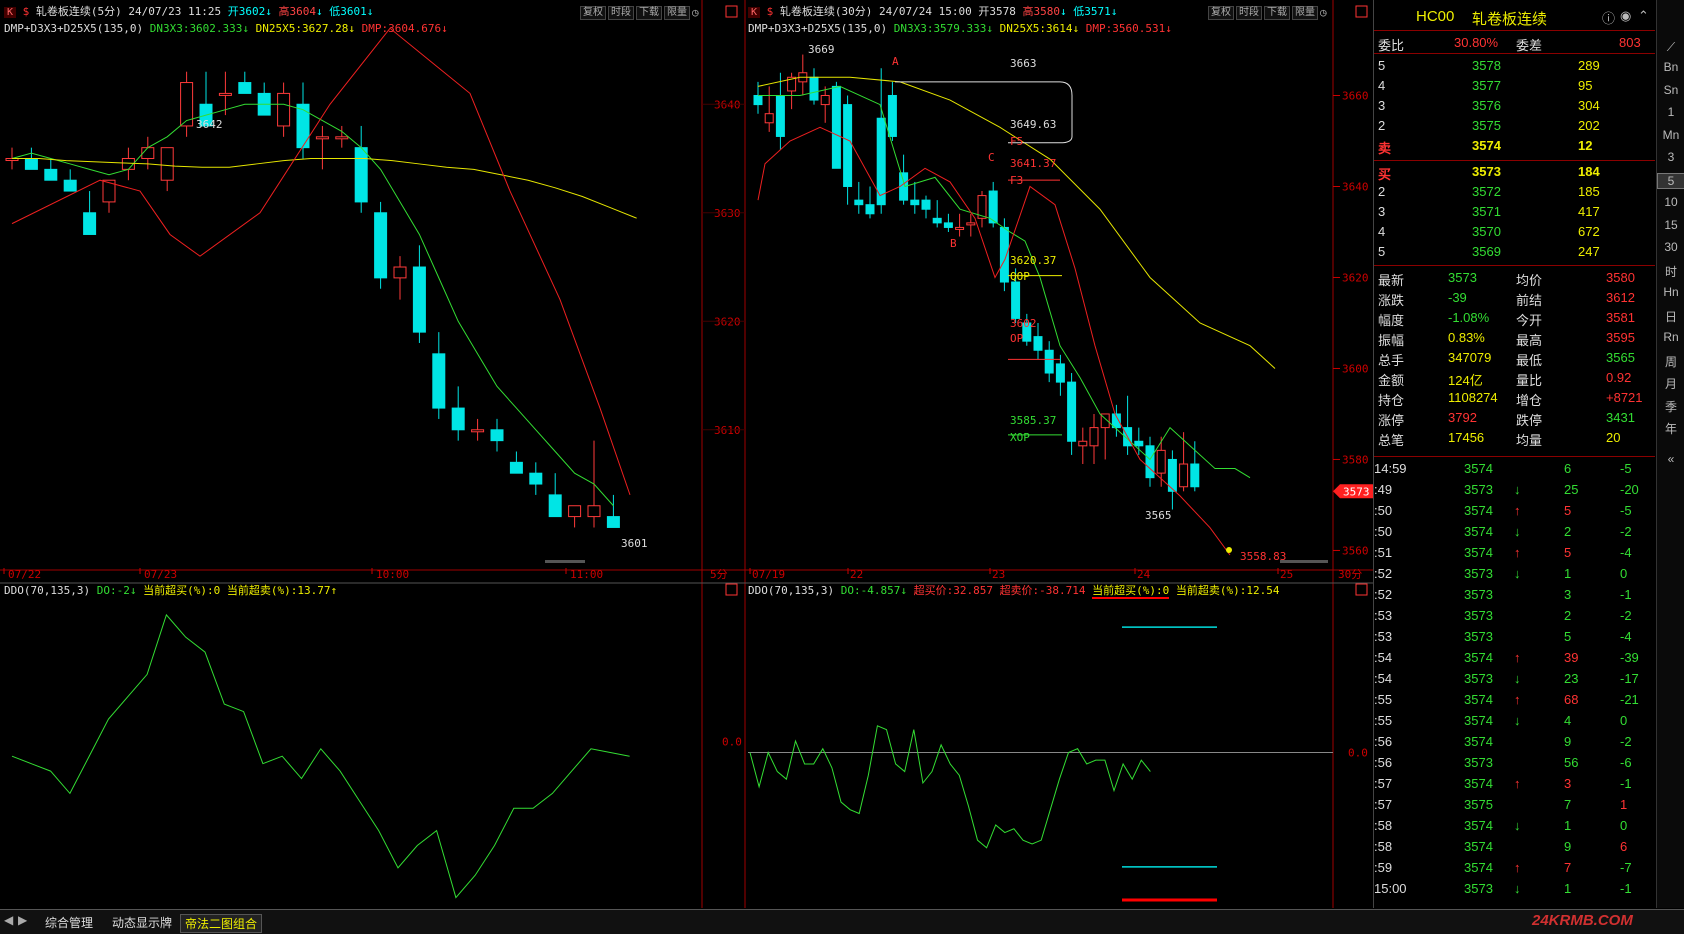 The image size is (1684, 934). Describe the element at coordinates (1514, 278) in the screenshot. I see `stat-row: 最新 3573 均价 3580` at that location.